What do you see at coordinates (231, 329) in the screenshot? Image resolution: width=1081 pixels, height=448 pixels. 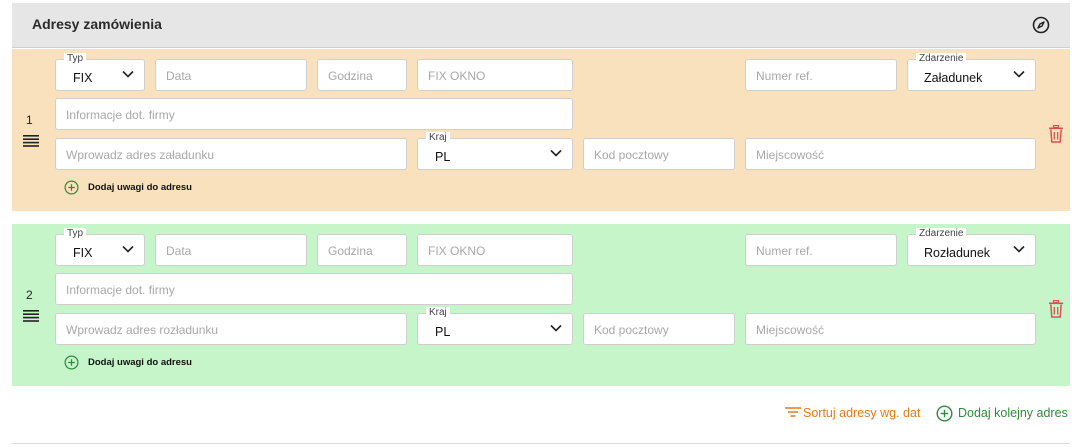 I see `address-input: Wprowadz adres rozładunku` at bounding box center [231, 329].